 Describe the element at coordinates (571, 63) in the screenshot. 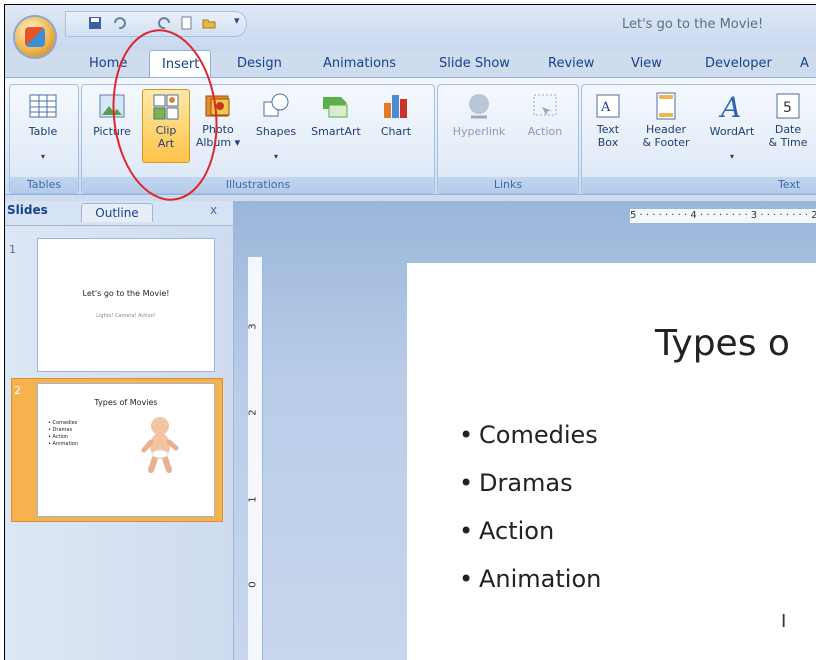

I see `tab-review: Review` at that location.